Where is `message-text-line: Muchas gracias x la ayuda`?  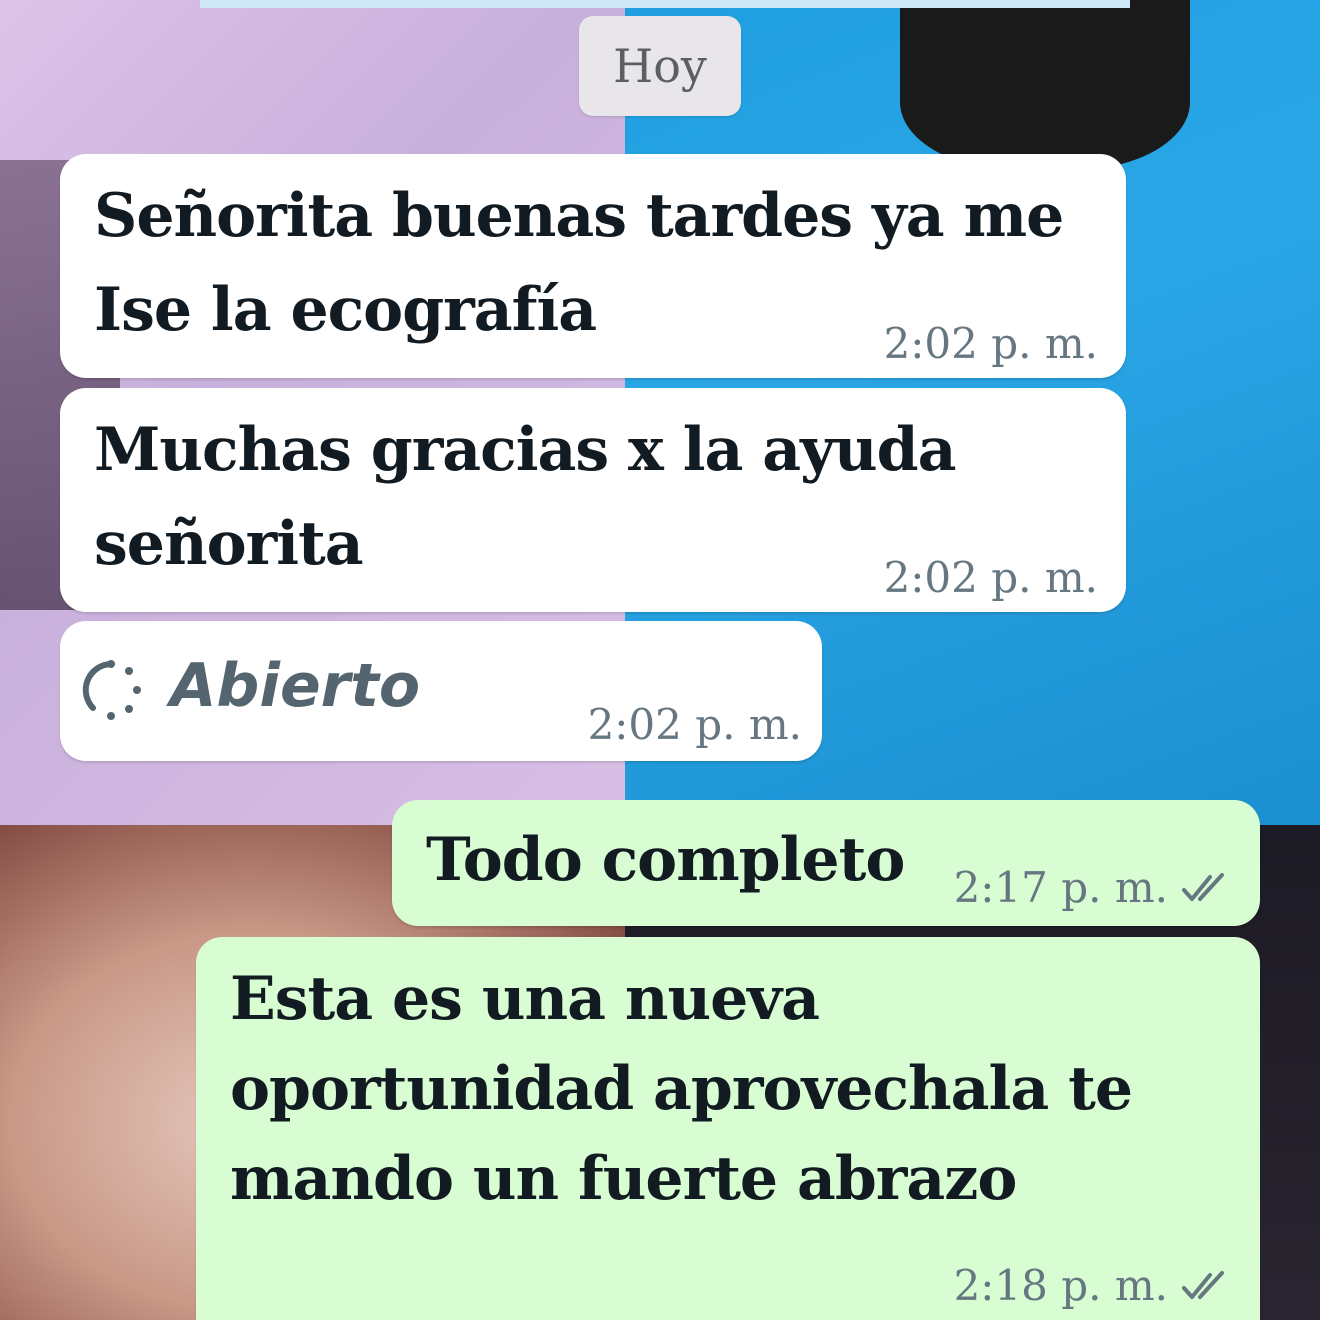
message-text-line: Muchas gracias x la ayuda is located at coordinates (525, 450).